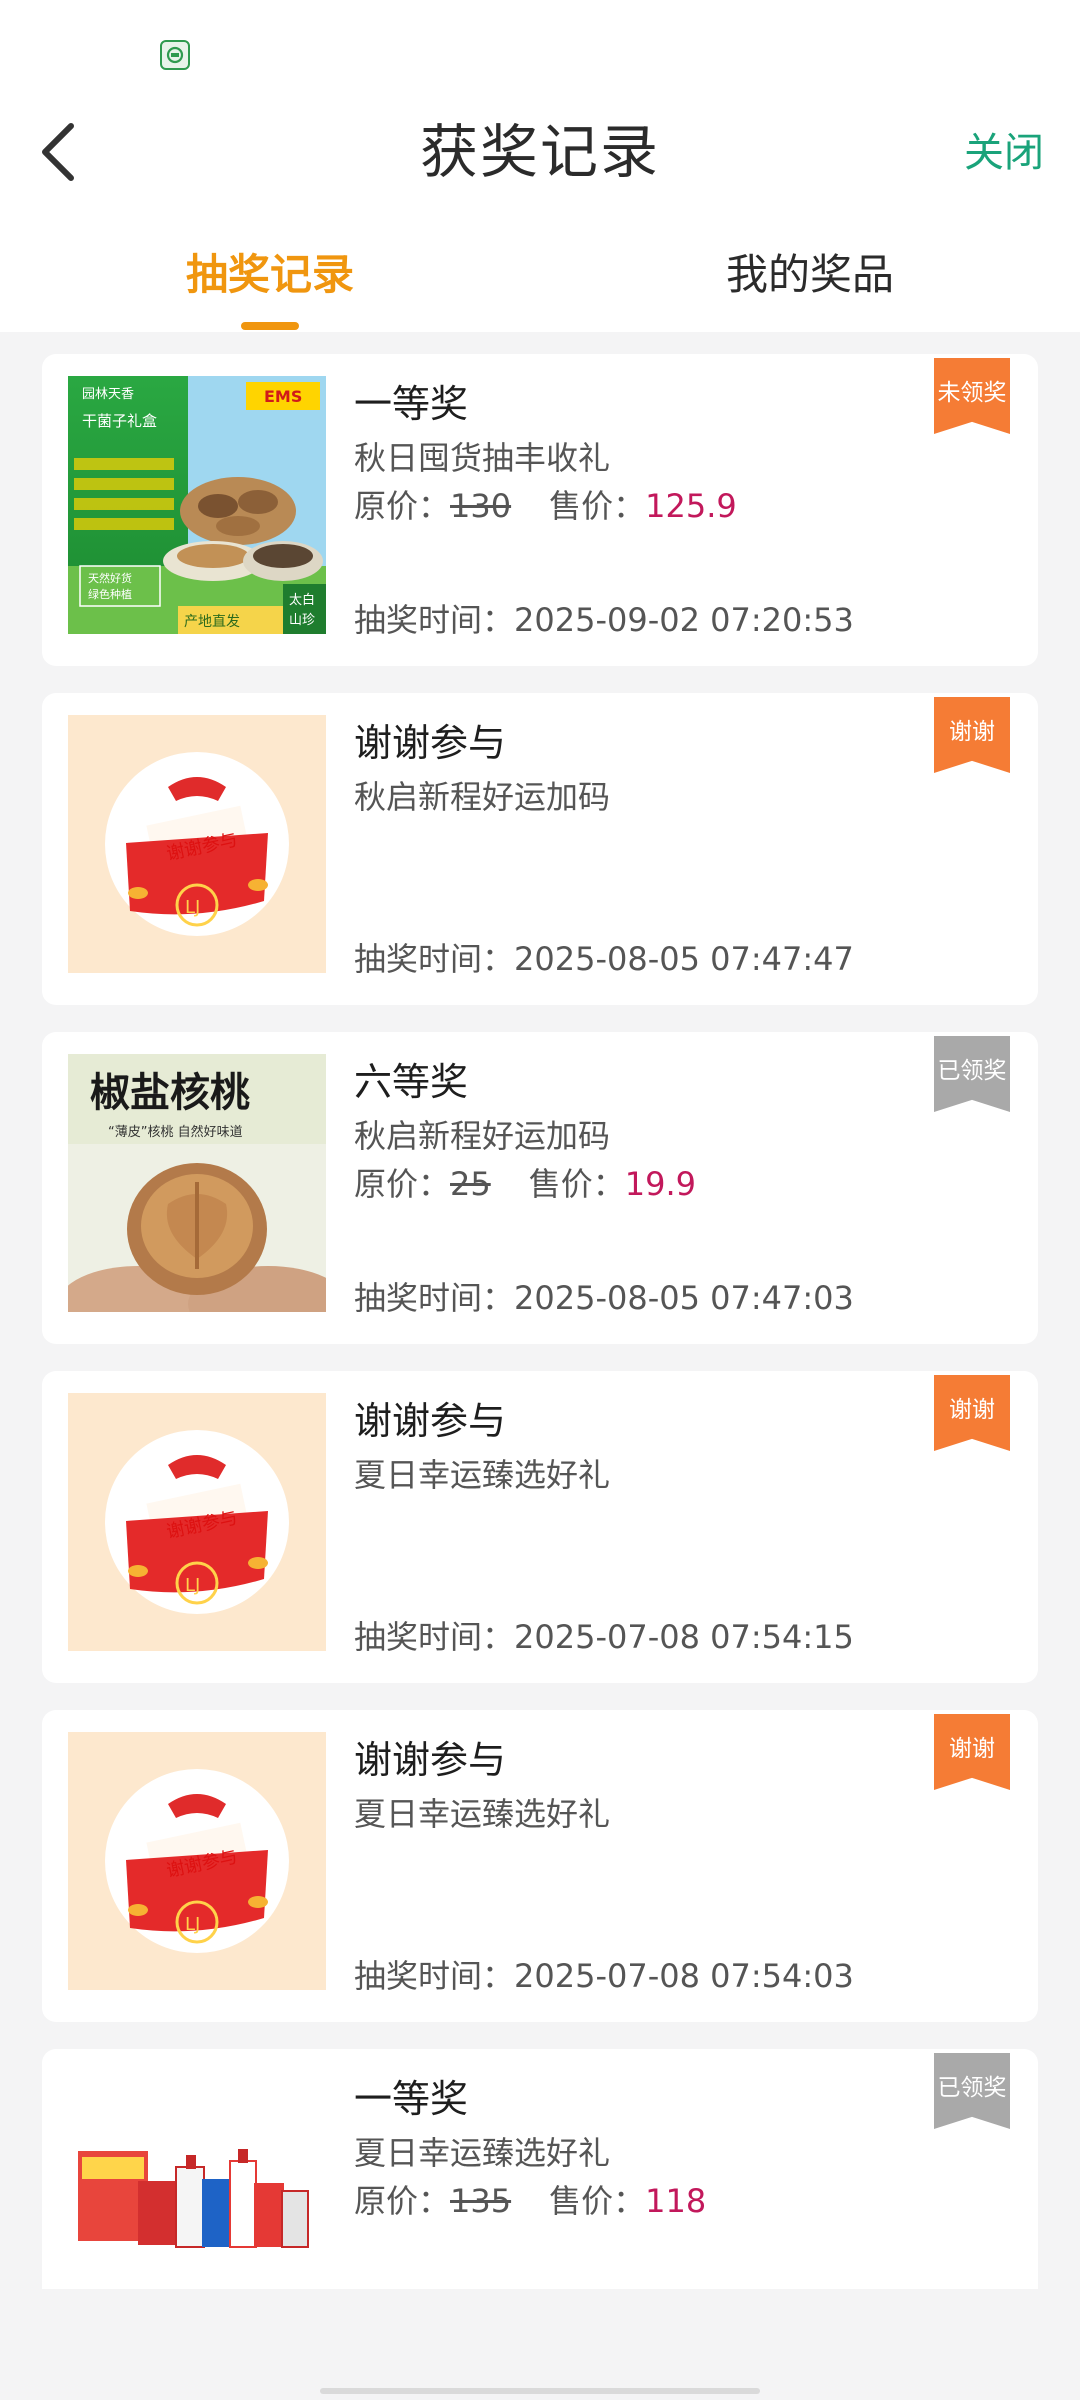 This screenshot has height=2400, width=1080. Describe the element at coordinates (676, 2201) in the screenshot. I see `sale-price: 118` at that location.